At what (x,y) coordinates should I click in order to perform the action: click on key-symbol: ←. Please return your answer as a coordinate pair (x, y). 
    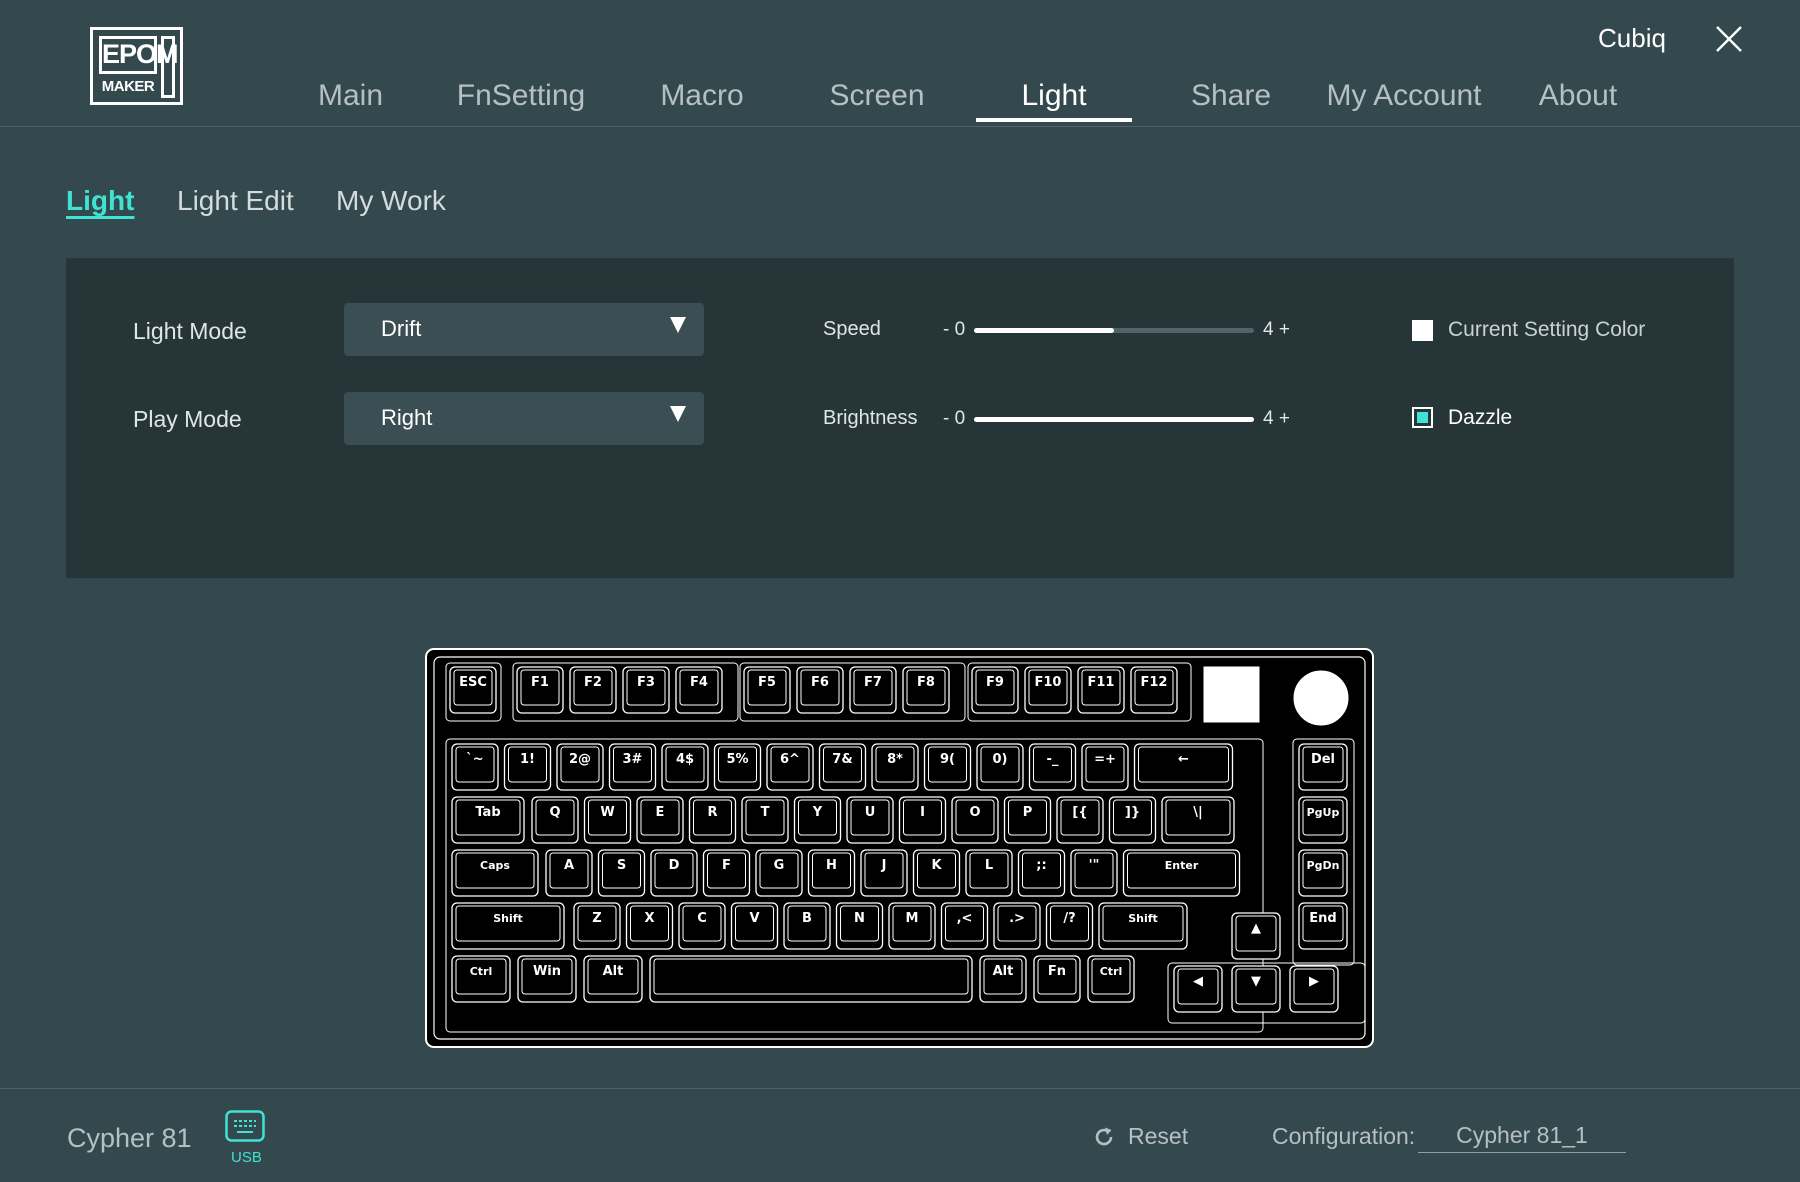
    Looking at the image, I should click on (1183, 767).